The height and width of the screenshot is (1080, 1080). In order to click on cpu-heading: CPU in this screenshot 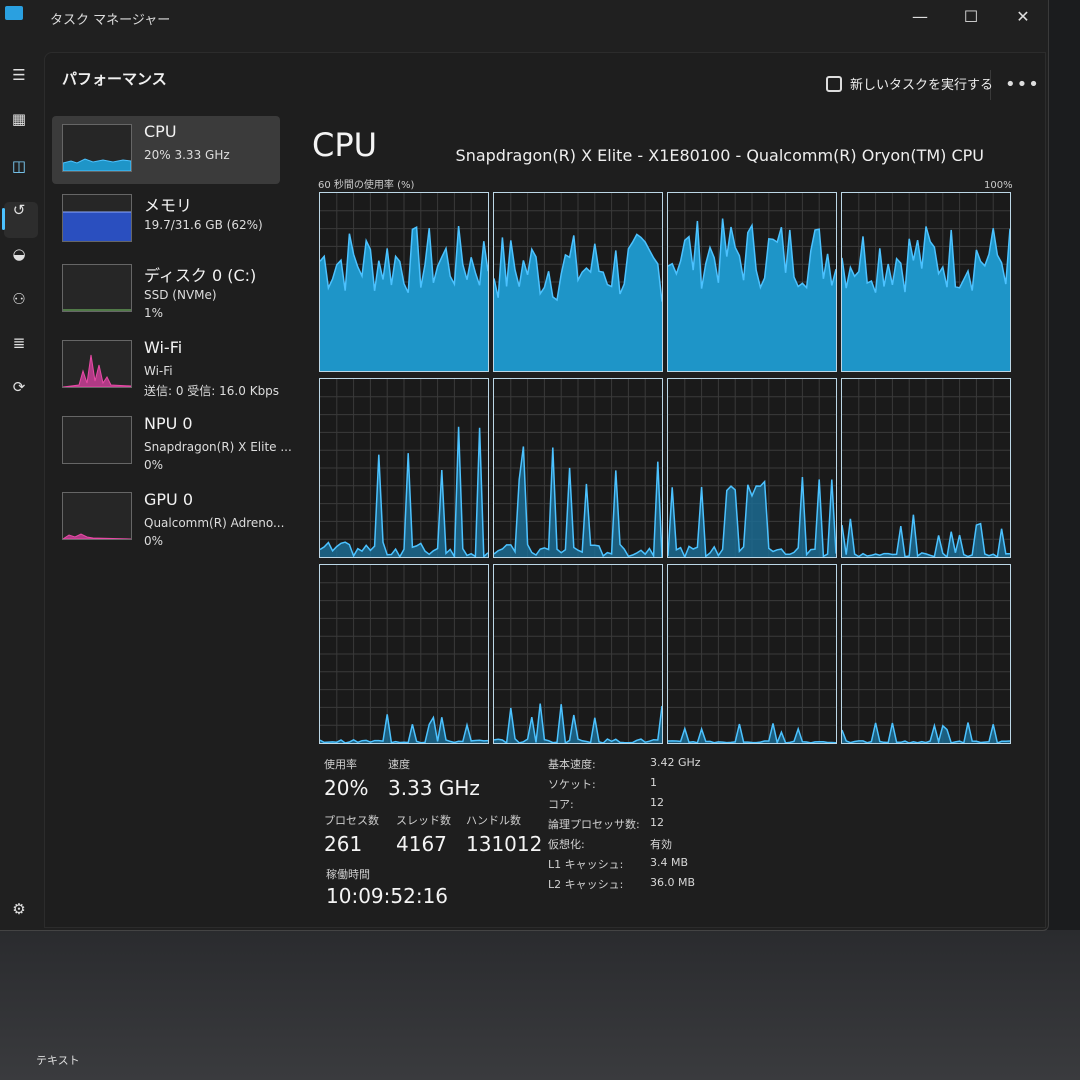, I will do `click(345, 145)`.